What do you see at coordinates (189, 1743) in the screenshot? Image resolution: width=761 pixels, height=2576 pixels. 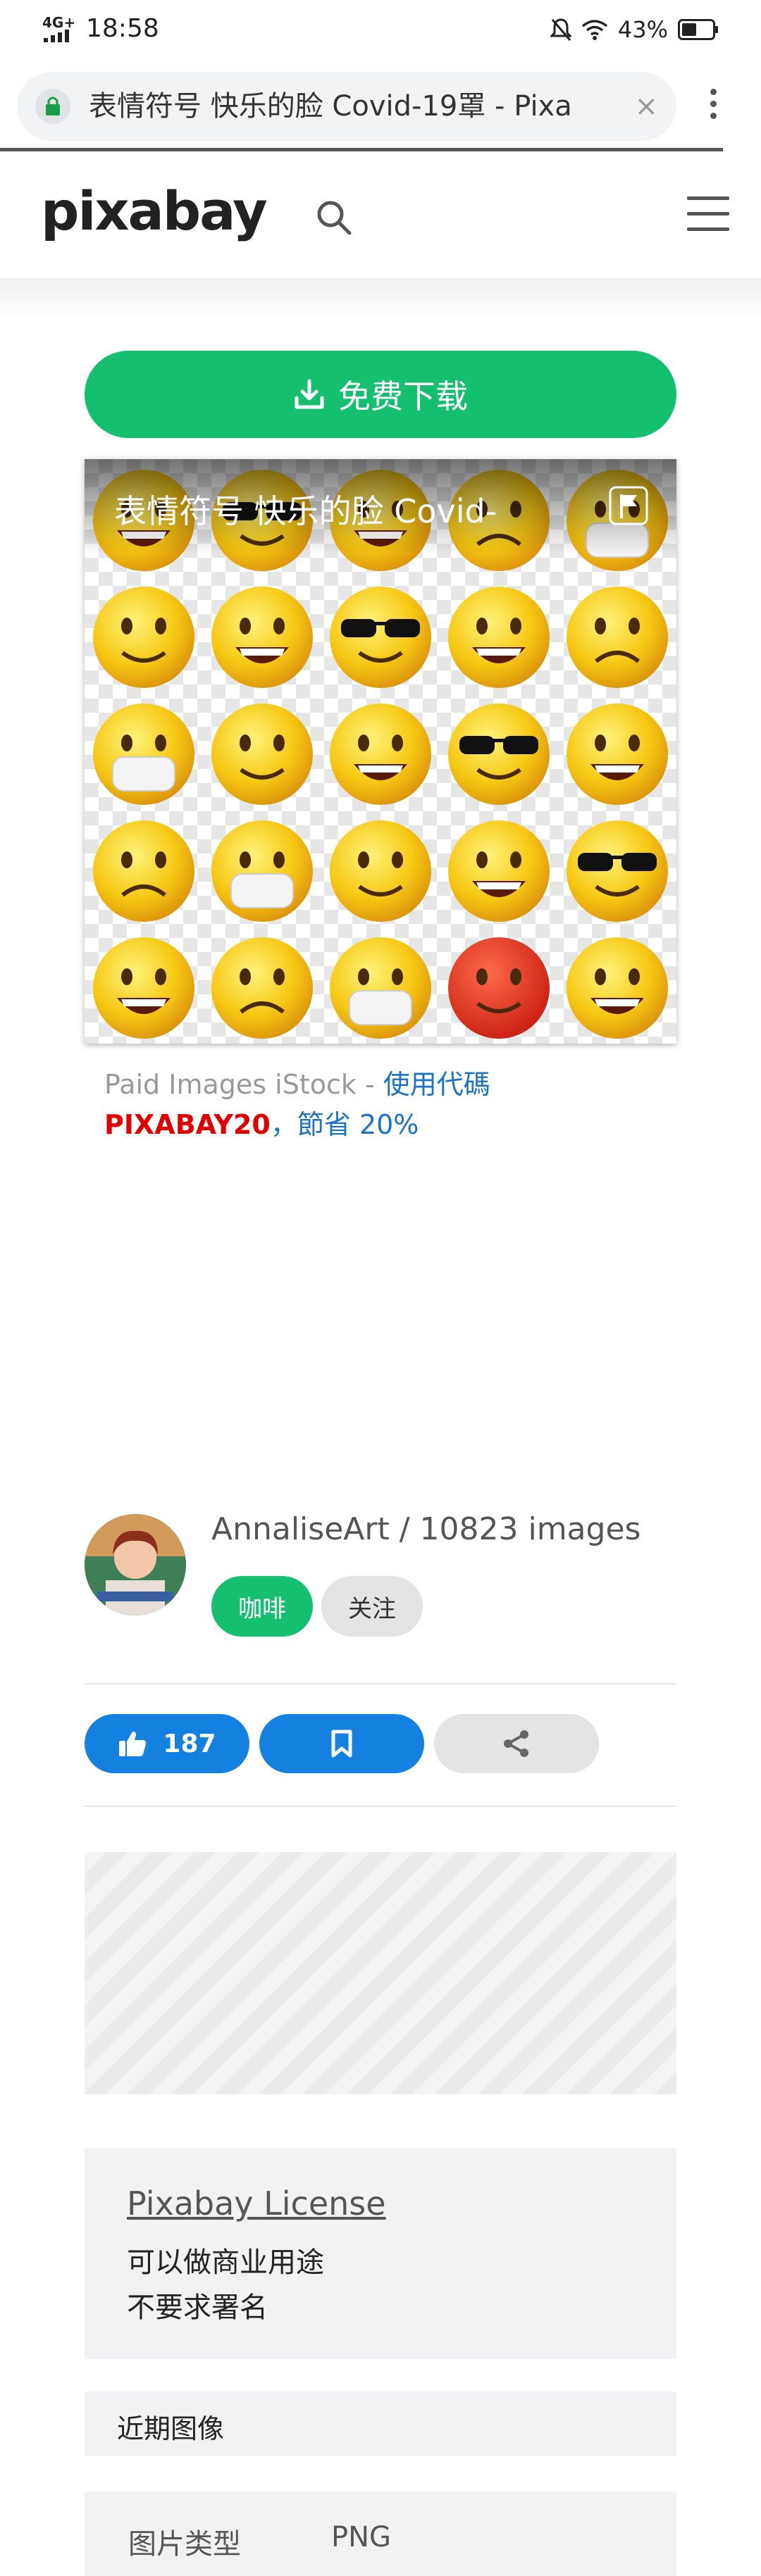 I see `like-count: 187` at bounding box center [189, 1743].